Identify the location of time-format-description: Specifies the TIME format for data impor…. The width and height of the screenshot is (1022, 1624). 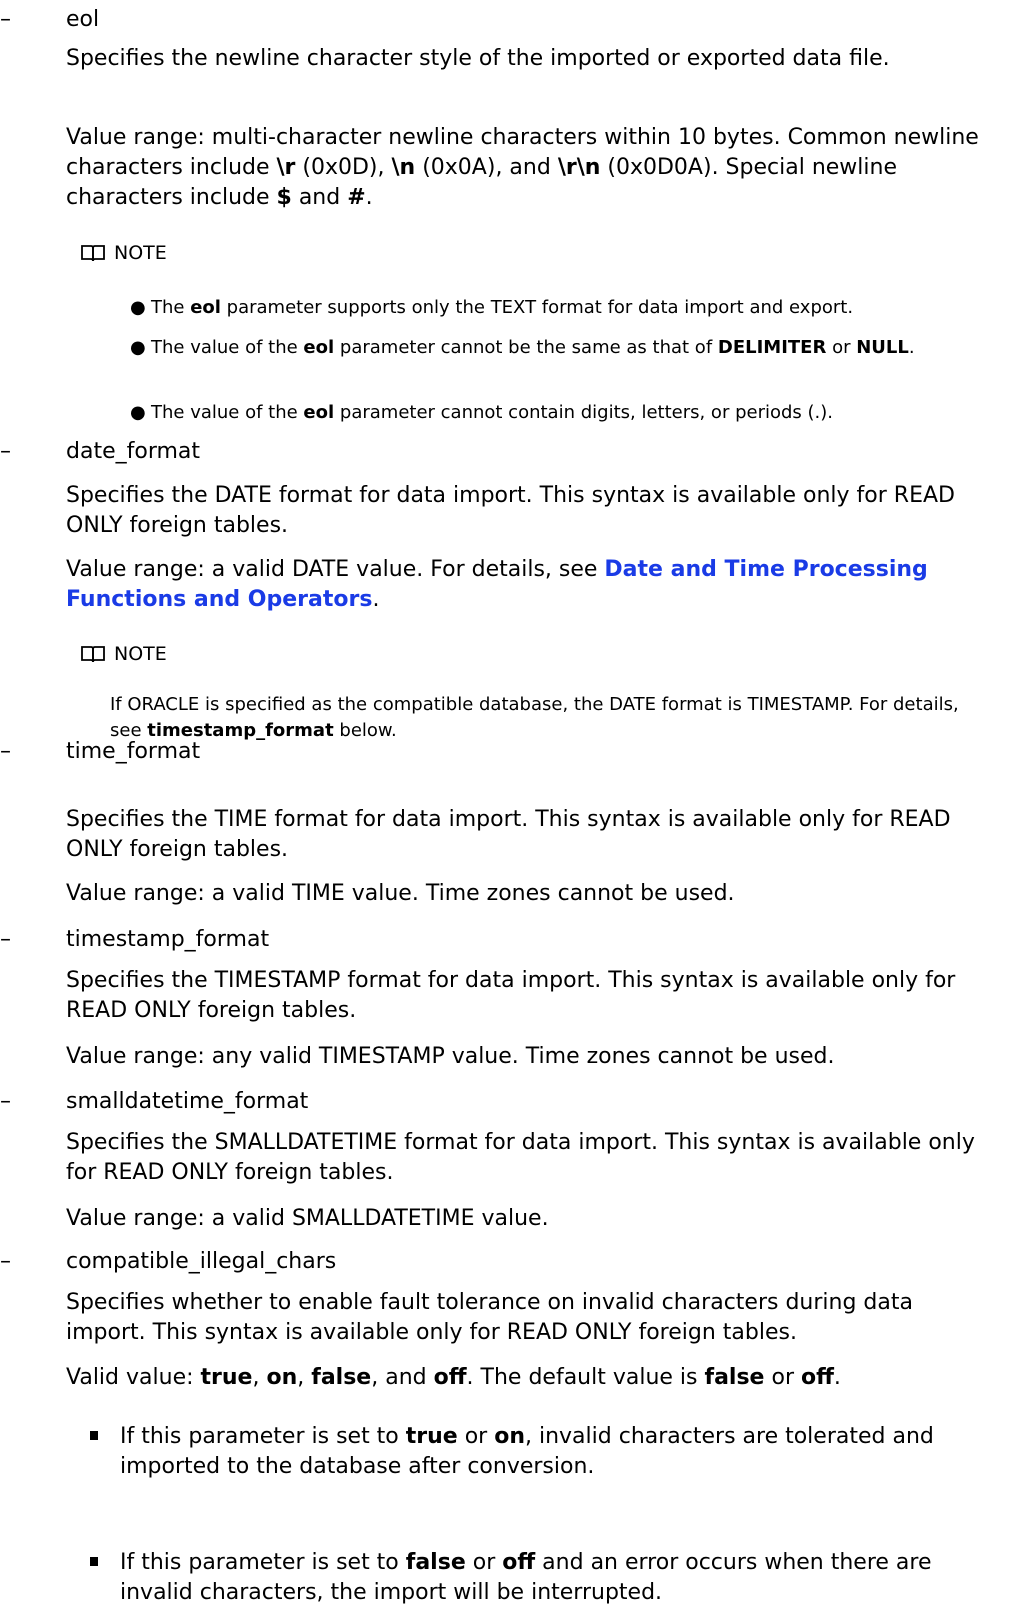
(508, 834).